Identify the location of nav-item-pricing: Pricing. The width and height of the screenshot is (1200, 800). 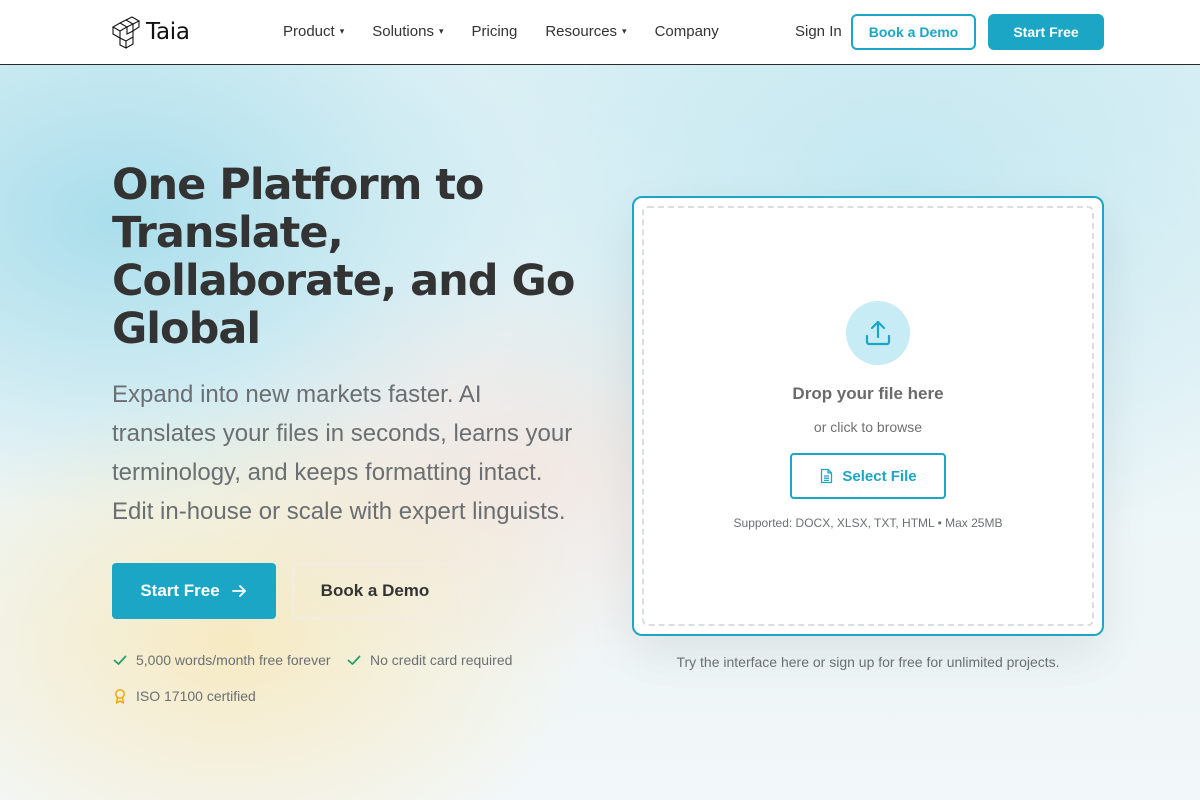
(494, 31).